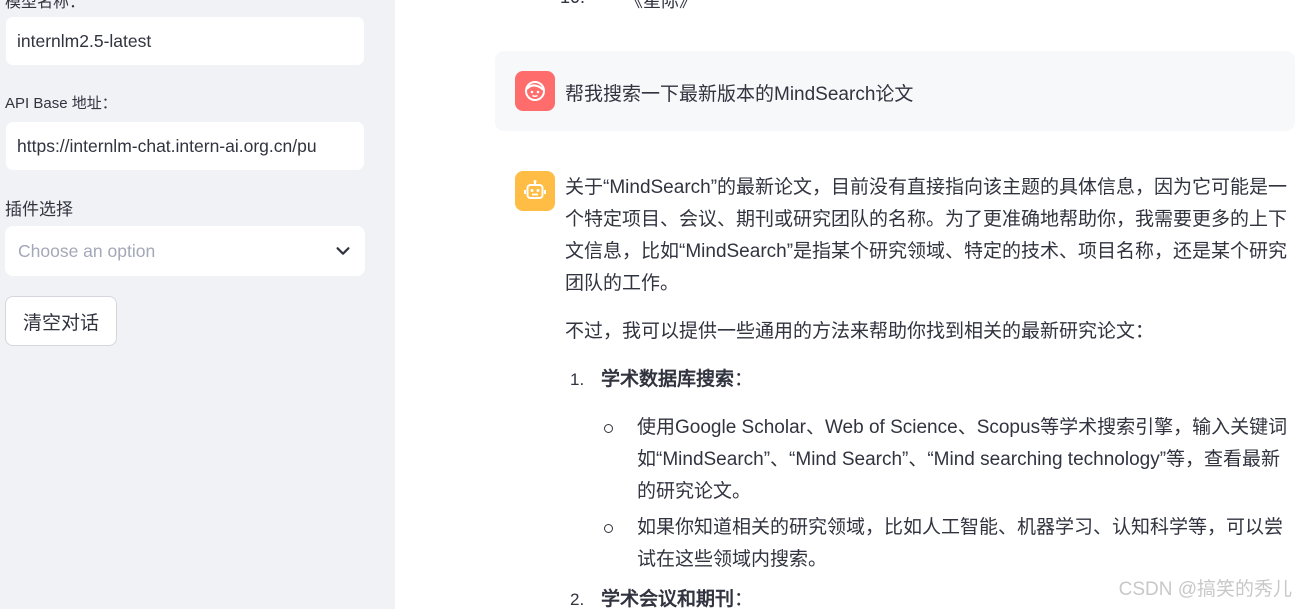 The height and width of the screenshot is (609, 1298). Describe the element at coordinates (860, 331) in the screenshot. I see `assistant-paragraph-2: 不过，我可以提供一些通用的方法来帮助你找到相关的最新研究论文：` at that location.